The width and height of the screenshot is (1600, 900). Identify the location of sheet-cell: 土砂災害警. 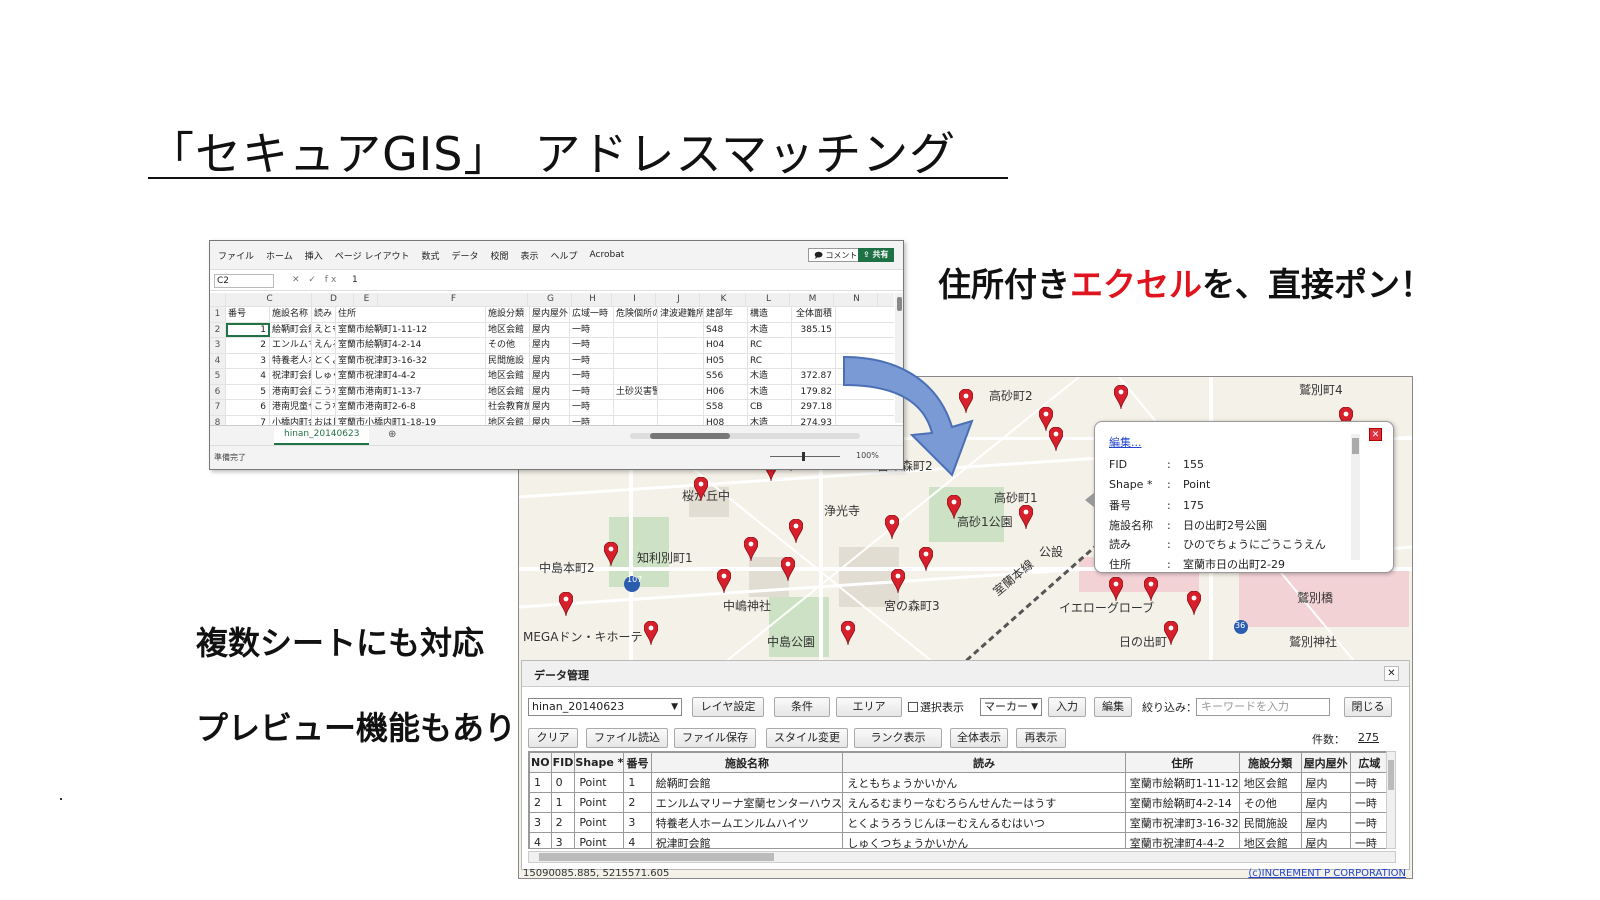
(636, 391).